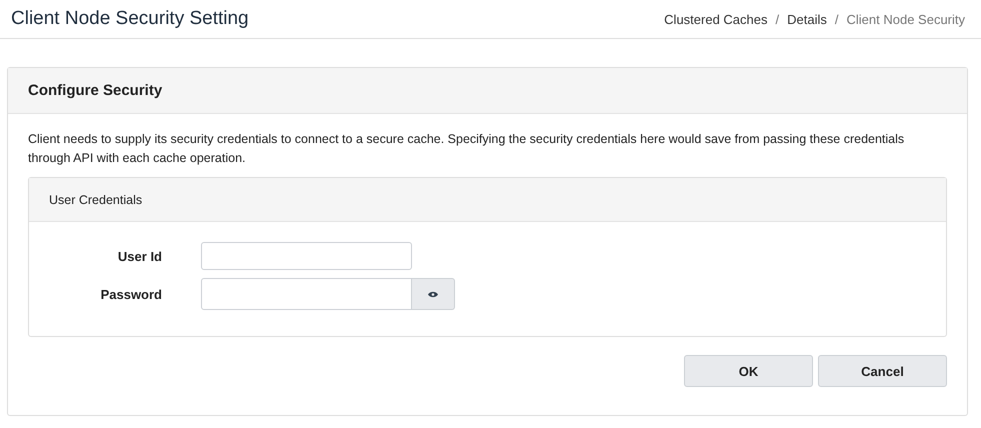 The width and height of the screenshot is (981, 428). Describe the element at coordinates (905, 19) in the screenshot. I see `breadcrumb-item: Client Node Security` at that location.